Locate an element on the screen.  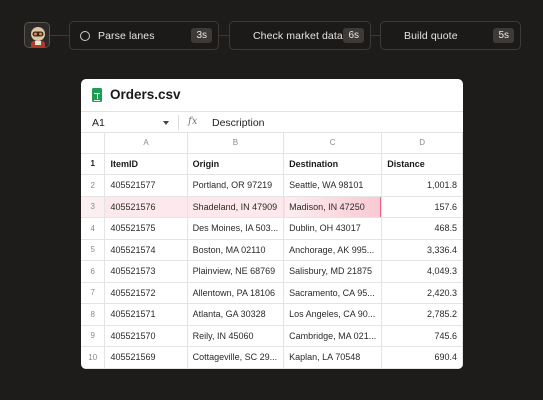
row-number: 8 is located at coordinates (93, 314).